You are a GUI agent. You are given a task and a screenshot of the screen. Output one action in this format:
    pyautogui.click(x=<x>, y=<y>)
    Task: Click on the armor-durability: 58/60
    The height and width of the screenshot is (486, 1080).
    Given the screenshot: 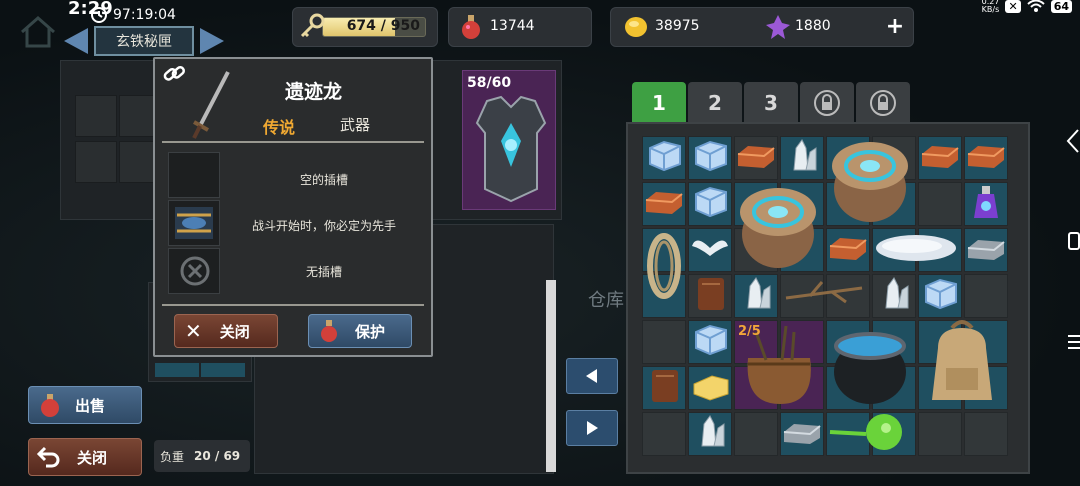 What is the action you would take?
    pyautogui.click(x=489, y=83)
    